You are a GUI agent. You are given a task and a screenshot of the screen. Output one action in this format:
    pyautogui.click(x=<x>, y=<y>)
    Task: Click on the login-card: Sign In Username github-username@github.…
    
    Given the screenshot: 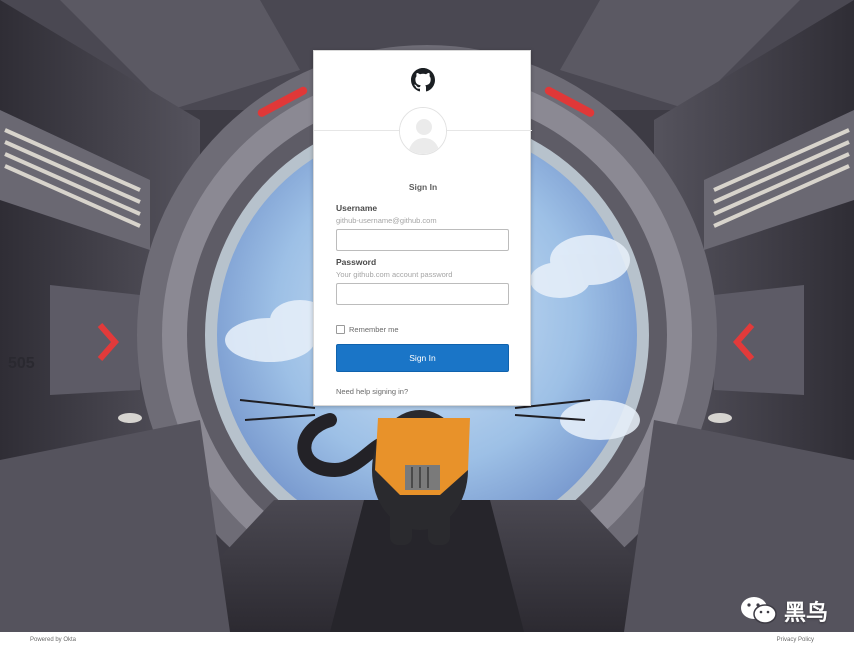 What is the action you would take?
    pyautogui.click(x=422, y=228)
    